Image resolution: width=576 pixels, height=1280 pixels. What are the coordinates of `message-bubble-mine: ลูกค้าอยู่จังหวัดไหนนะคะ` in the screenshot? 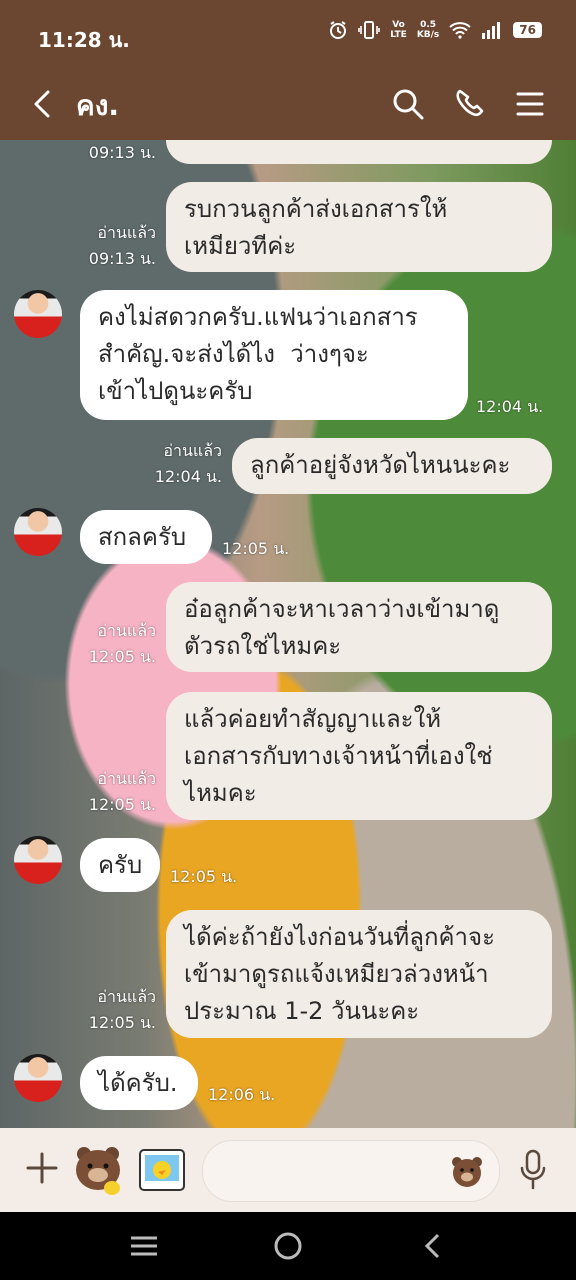 It's located at (392, 466).